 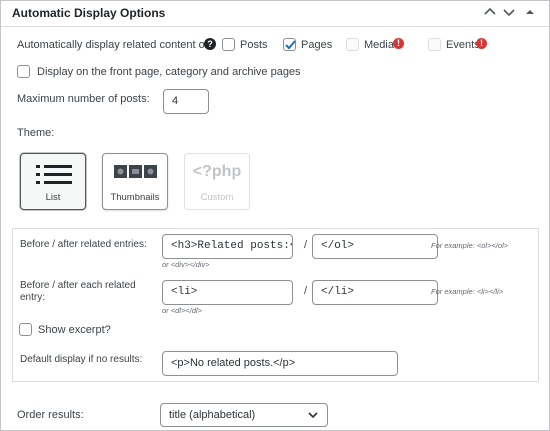 I want to click on php-icon: <?php, so click(x=217, y=171).